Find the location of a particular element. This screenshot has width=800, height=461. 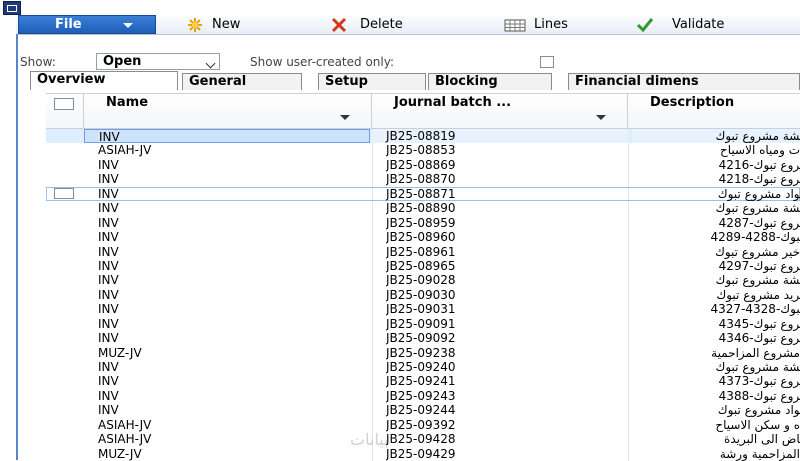

cell-description: ﺮﻭﻉ ﺗﺒﻮﻙ-4287 is located at coordinates (716, 223).